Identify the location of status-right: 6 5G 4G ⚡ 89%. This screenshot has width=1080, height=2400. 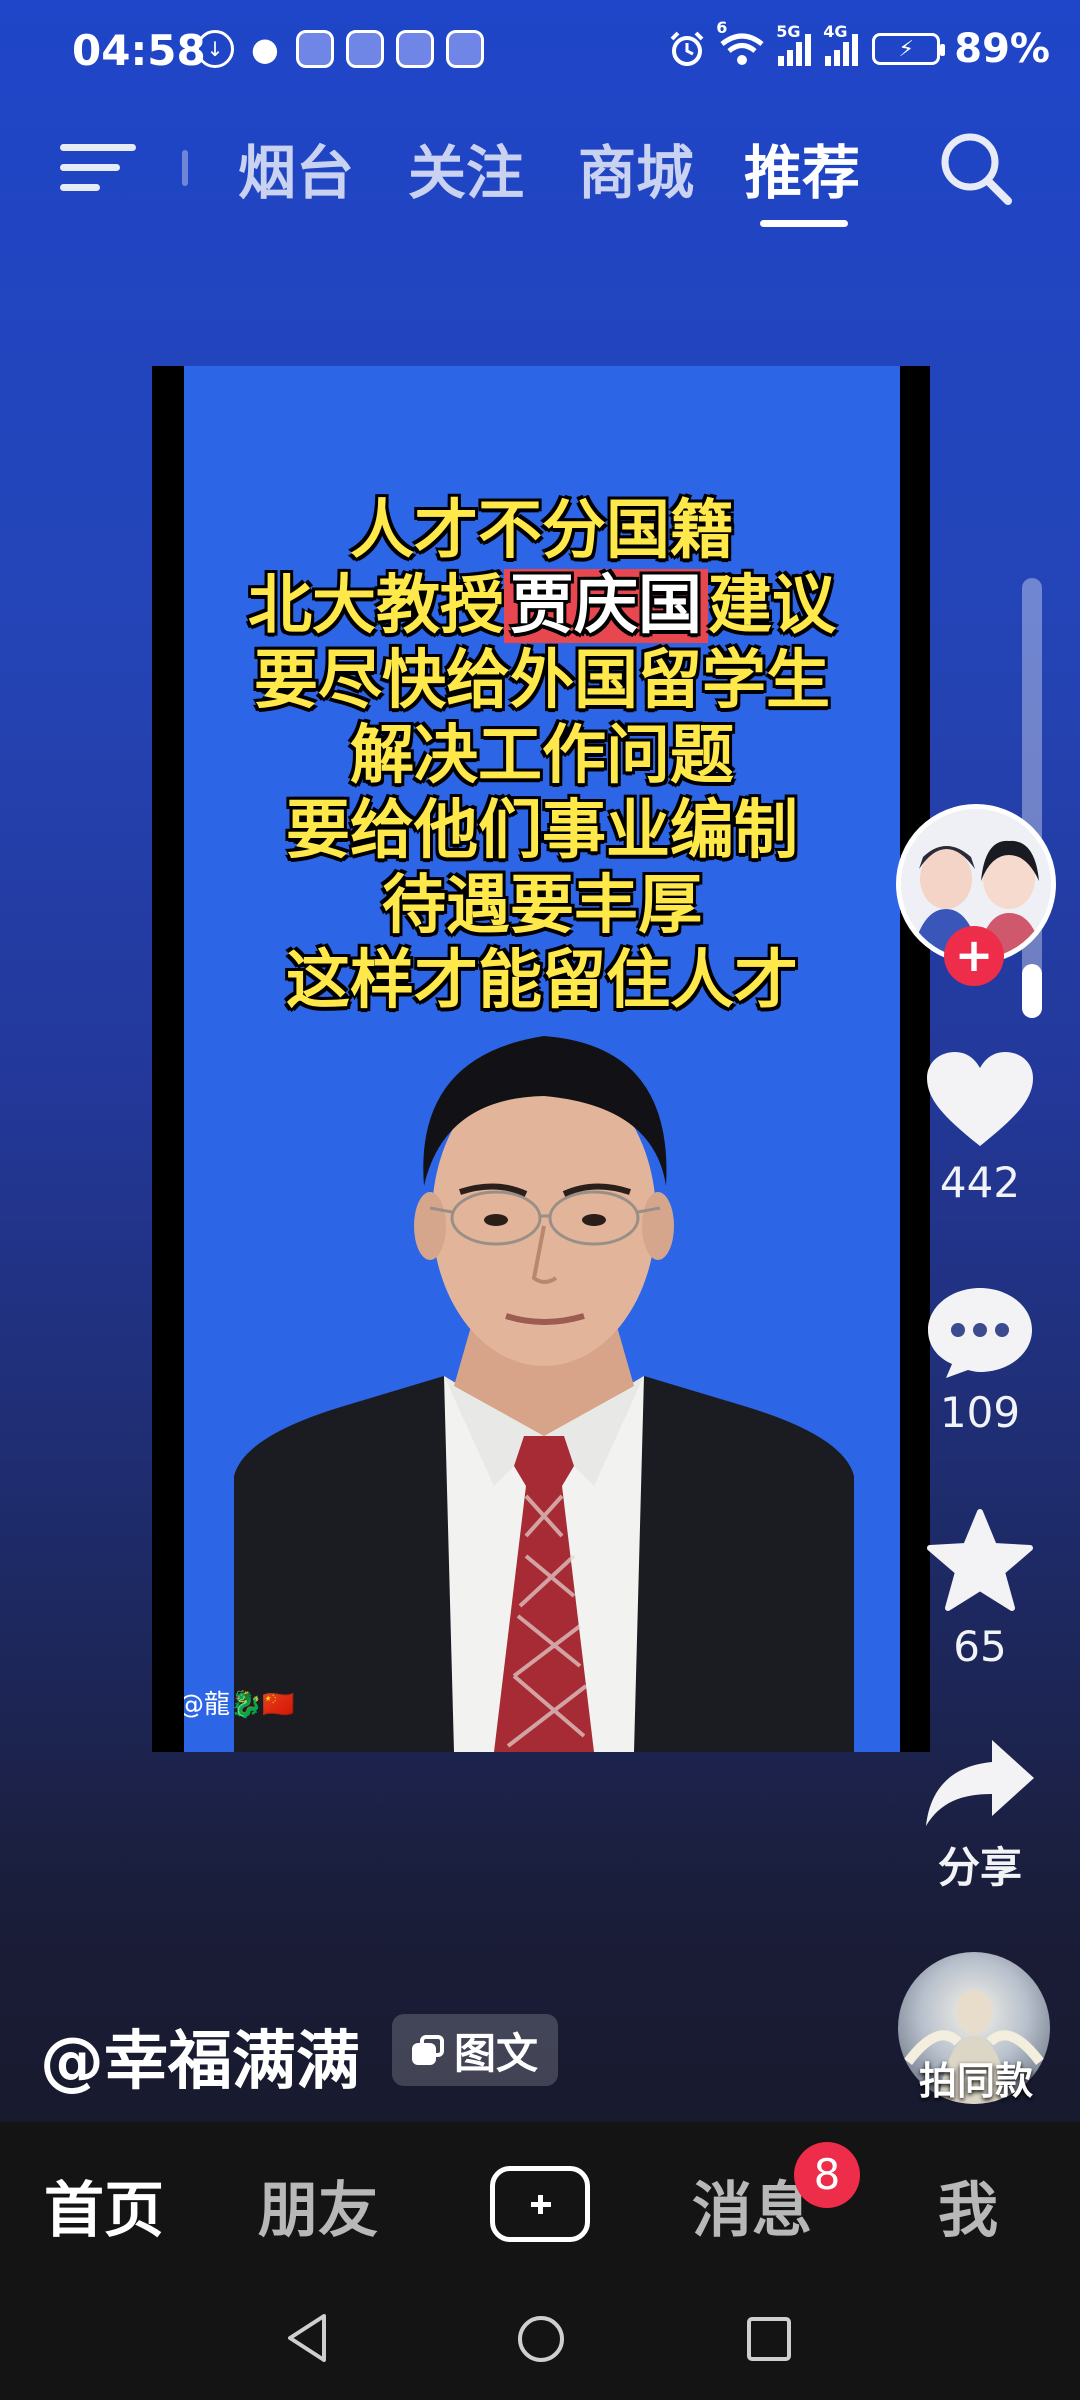
(859, 45).